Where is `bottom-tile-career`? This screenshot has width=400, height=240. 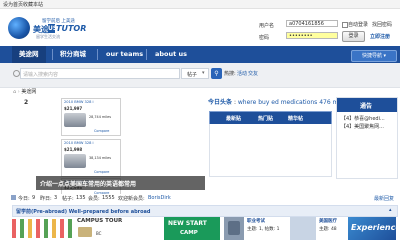 bottom-tile-career is located at coordinates (234, 228).